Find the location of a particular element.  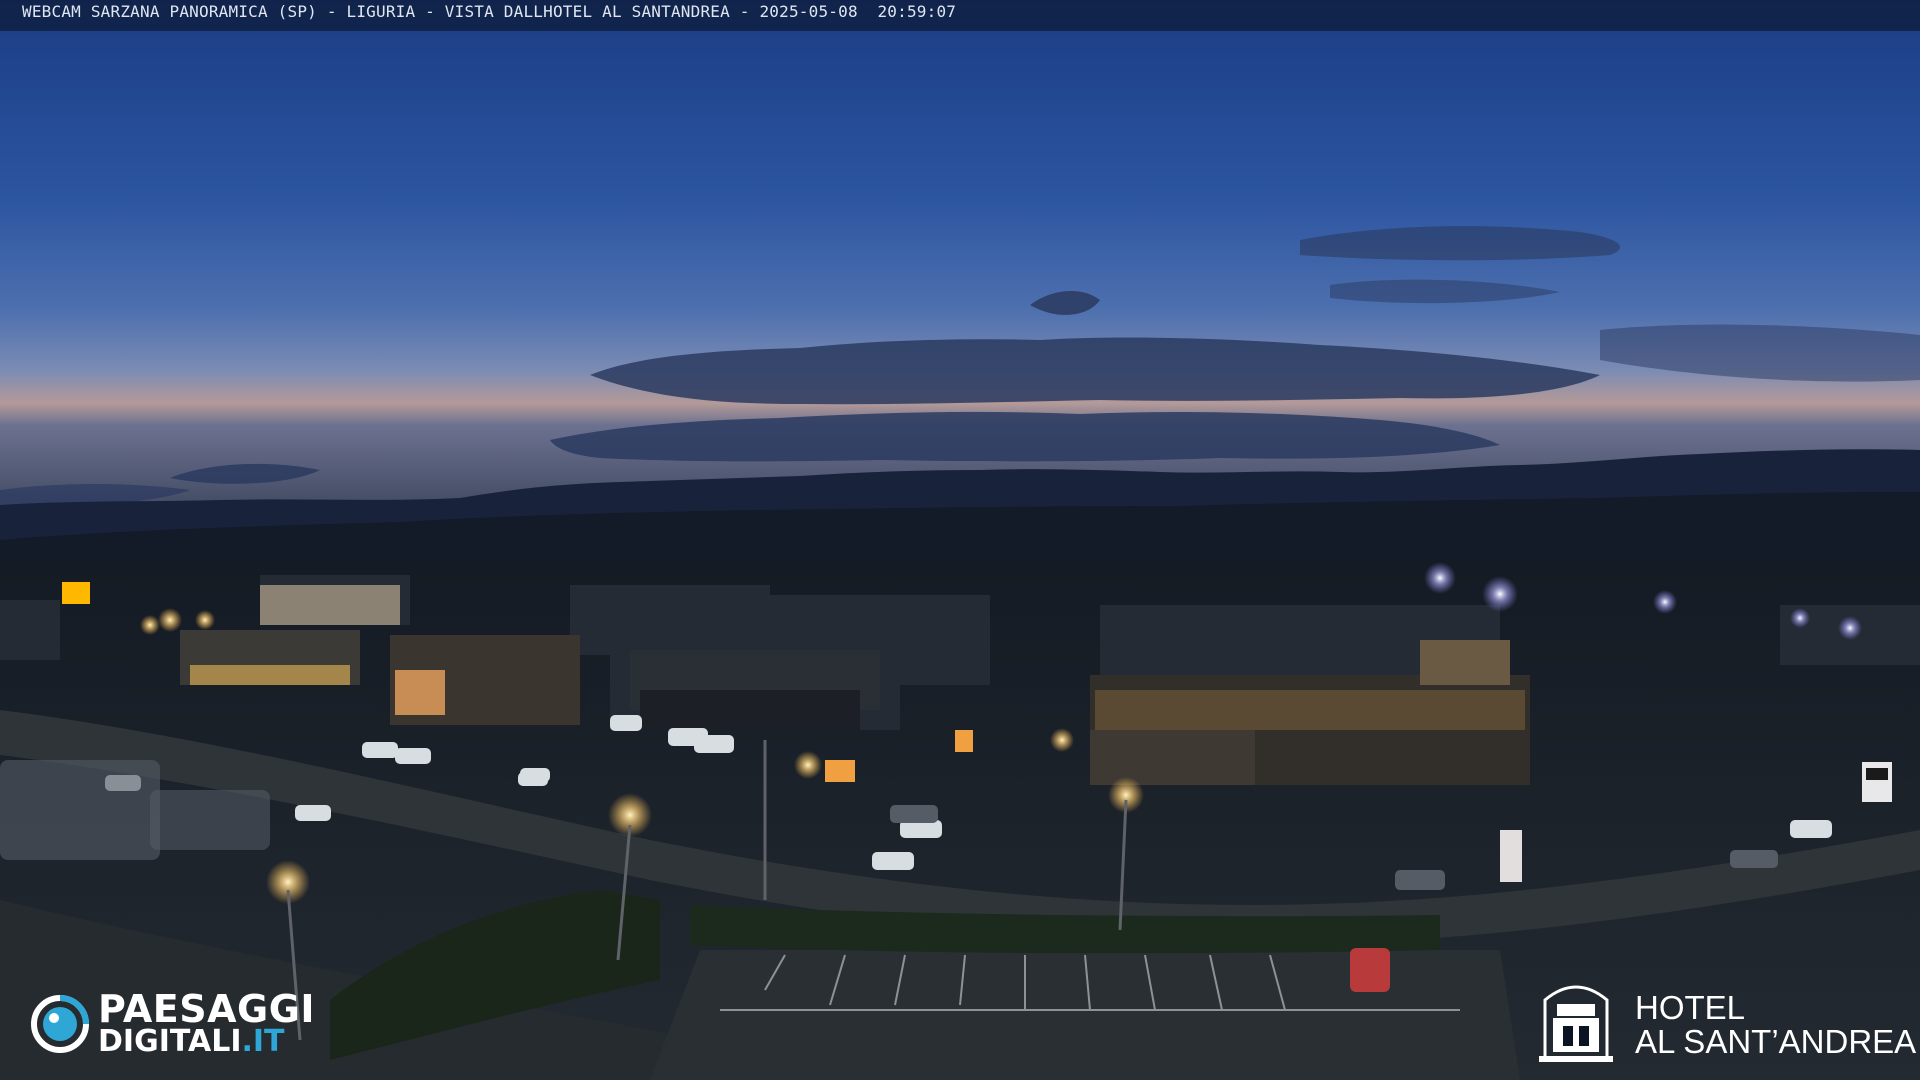

hotel-emblem-icon is located at coordinates (1576, 1023).